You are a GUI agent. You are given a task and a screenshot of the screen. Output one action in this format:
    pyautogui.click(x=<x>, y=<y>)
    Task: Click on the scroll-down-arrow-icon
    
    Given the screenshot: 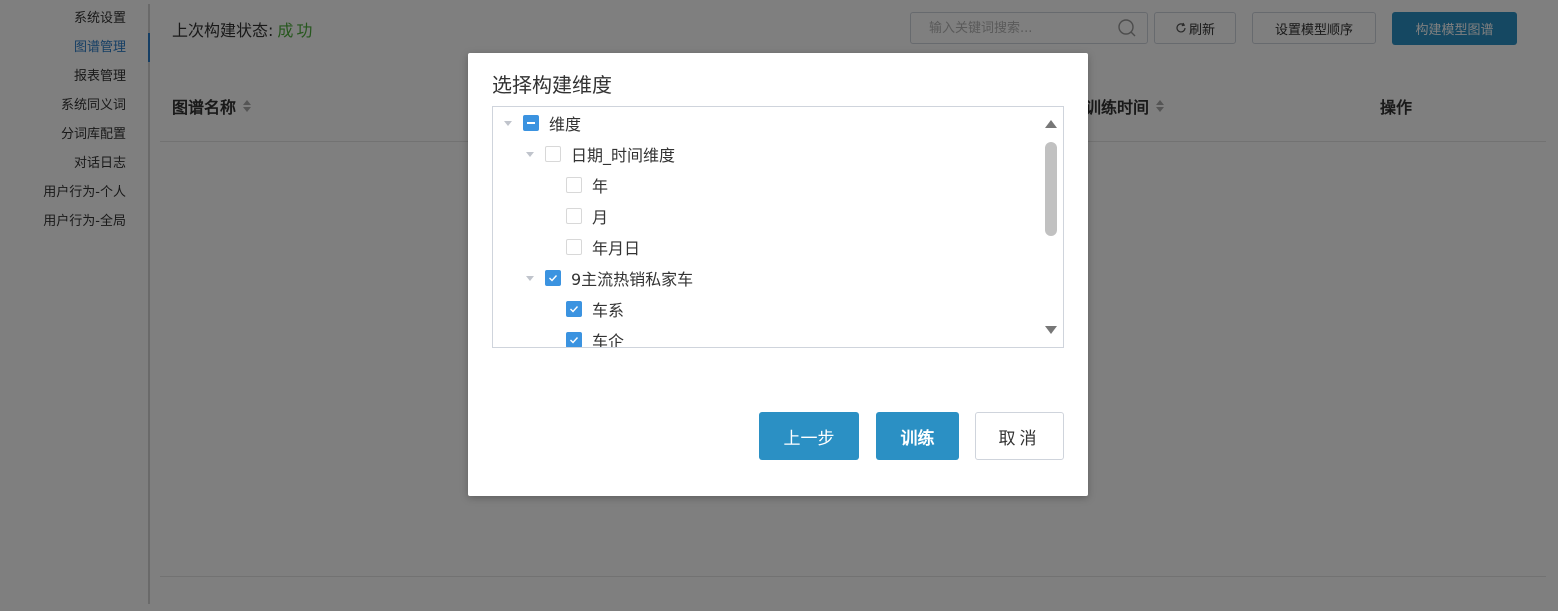 What is the action you would take?
    pyautogui.click(x=1051, y=330)
    